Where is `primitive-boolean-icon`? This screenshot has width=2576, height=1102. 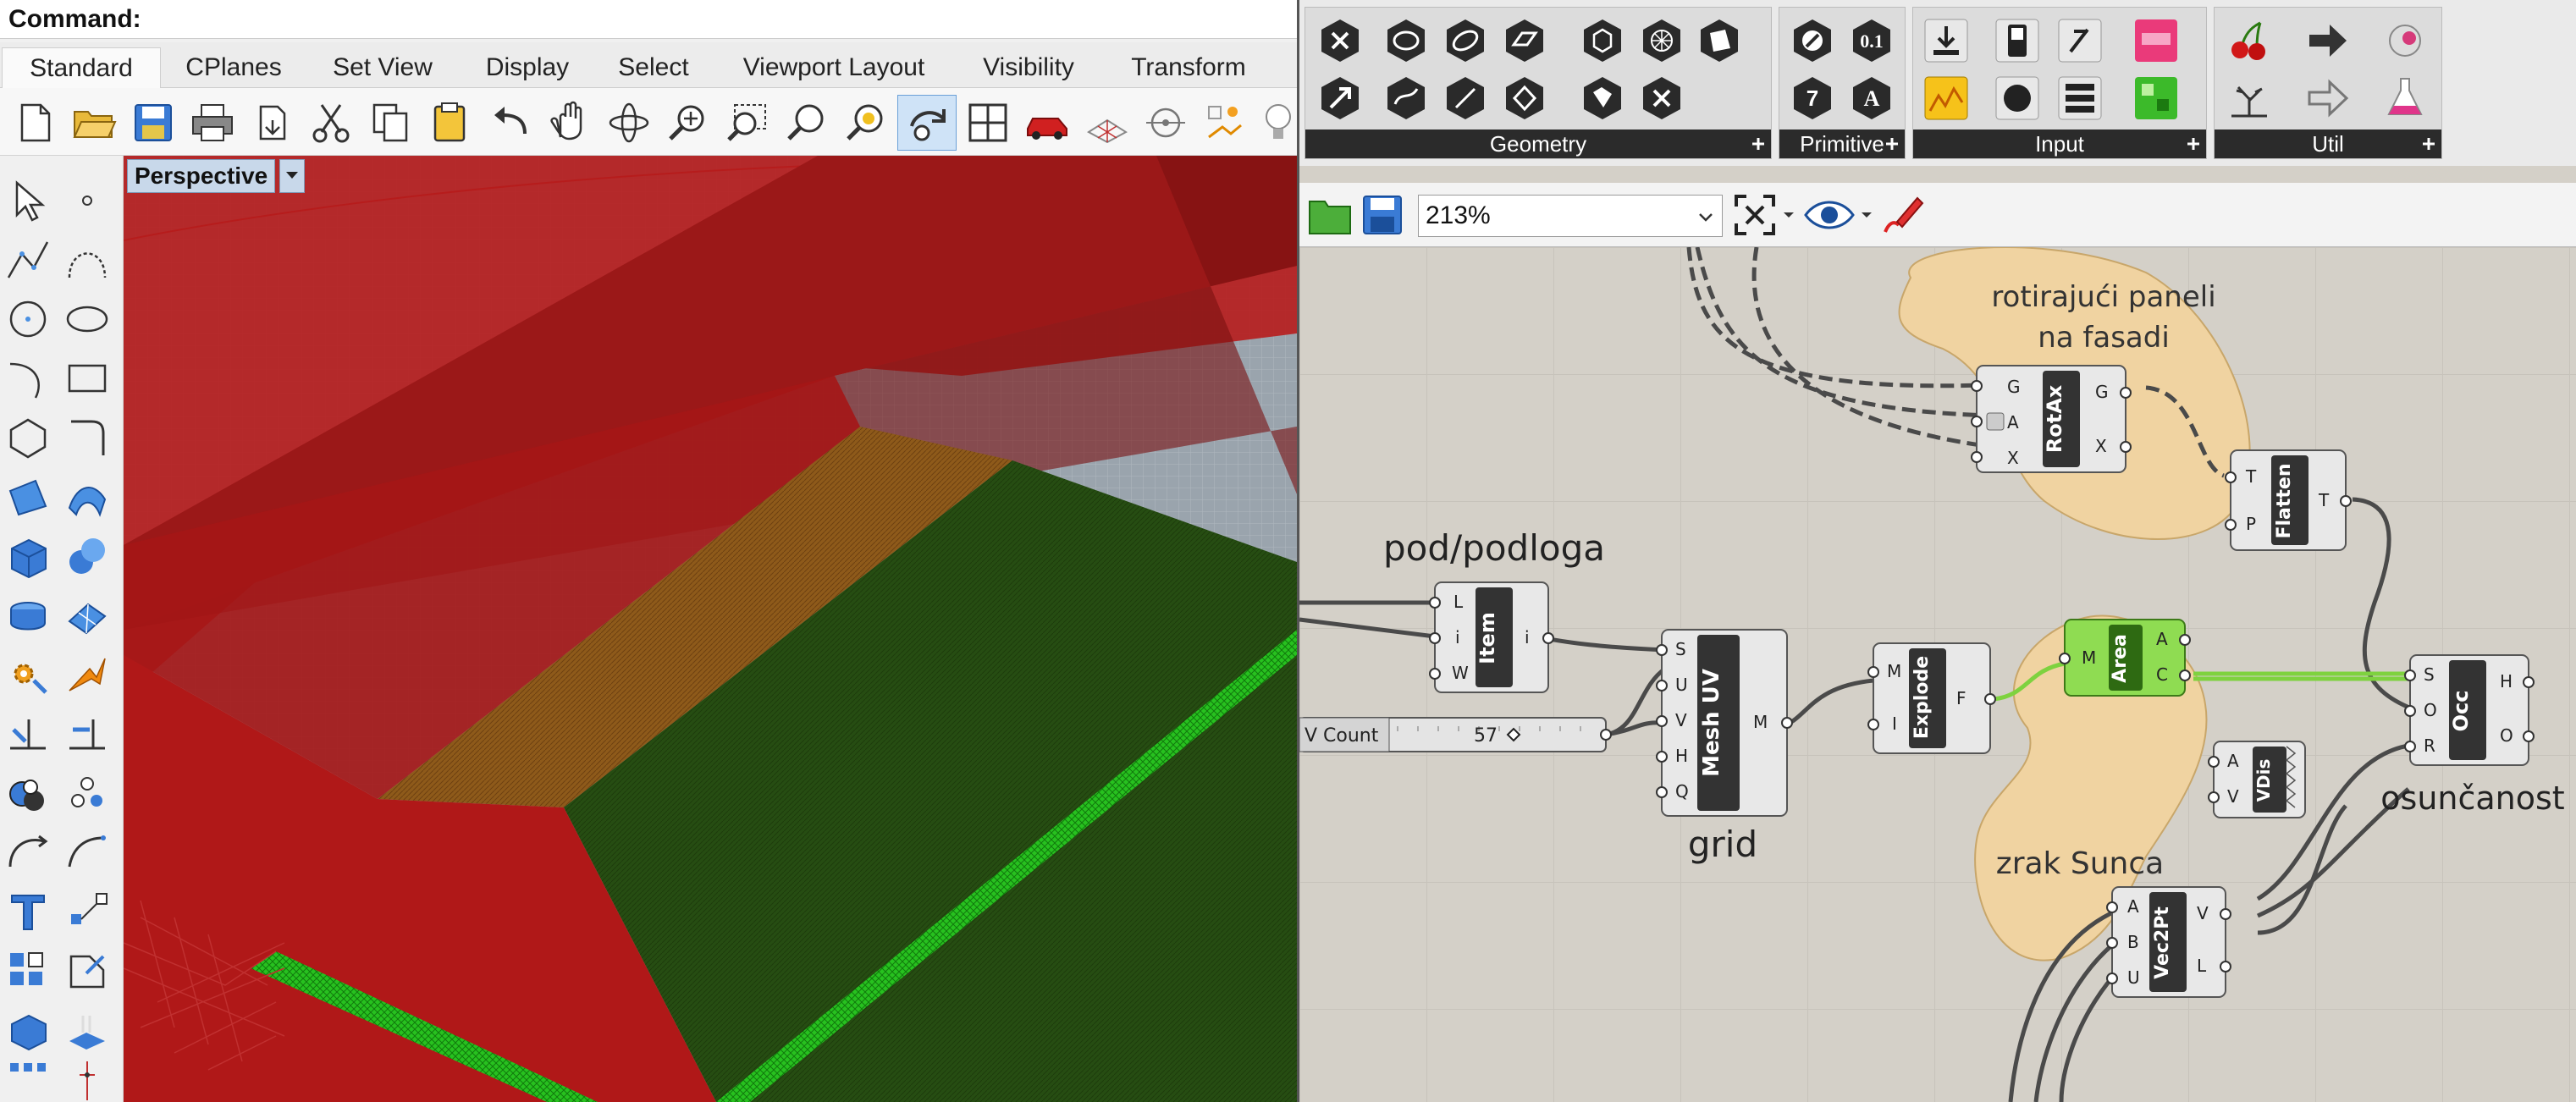 primitive-boolean-icon is located at coordinates (1812, 40).